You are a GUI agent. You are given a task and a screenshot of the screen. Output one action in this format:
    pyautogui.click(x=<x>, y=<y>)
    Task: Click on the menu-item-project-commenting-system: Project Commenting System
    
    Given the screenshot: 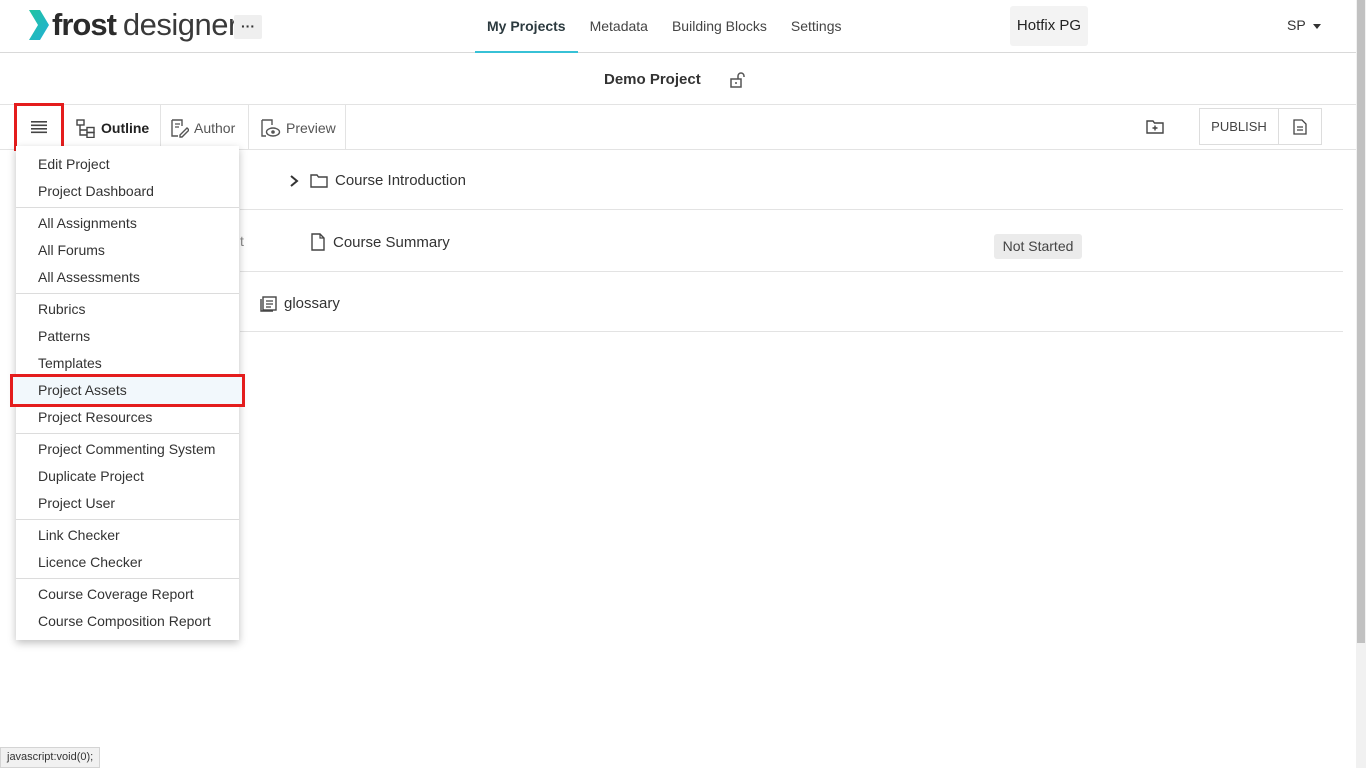 What is the action you would take?
    pyautogui.click(x=127, y=449)
    